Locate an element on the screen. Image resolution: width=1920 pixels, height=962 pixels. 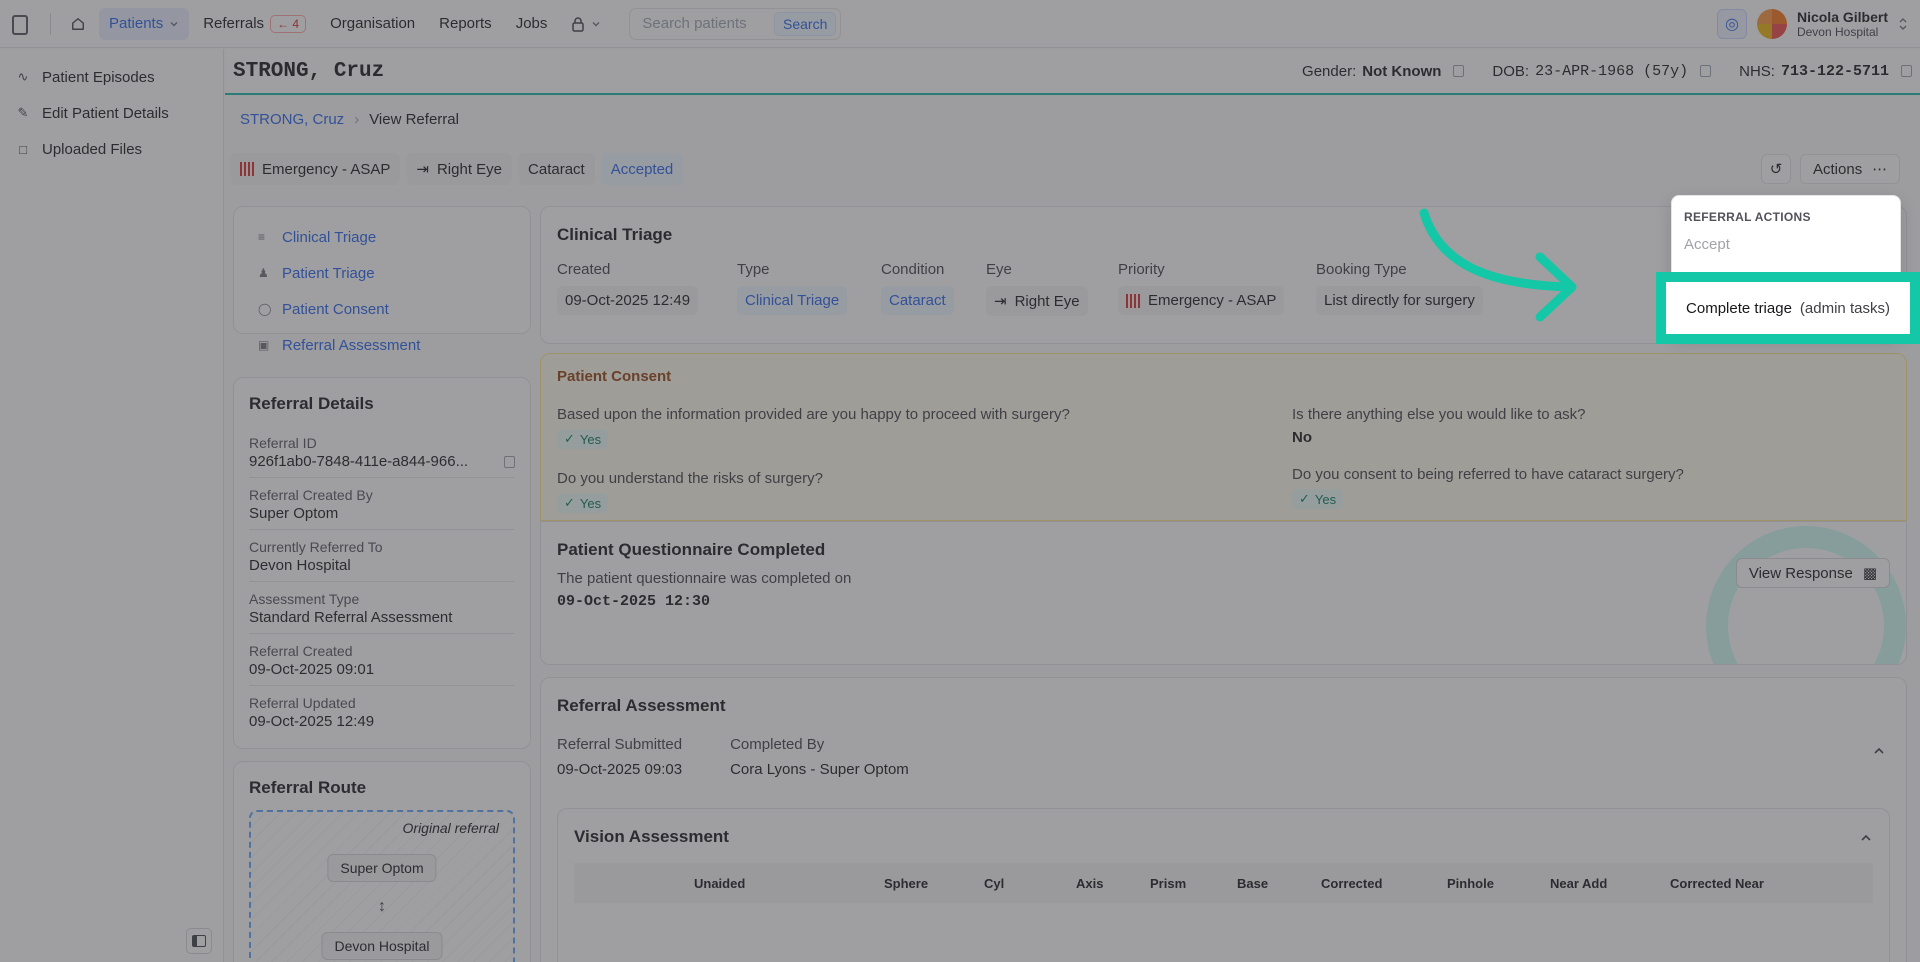
menu-header: REFERRAL ACTIONS is located at coordinates (1747, 217).